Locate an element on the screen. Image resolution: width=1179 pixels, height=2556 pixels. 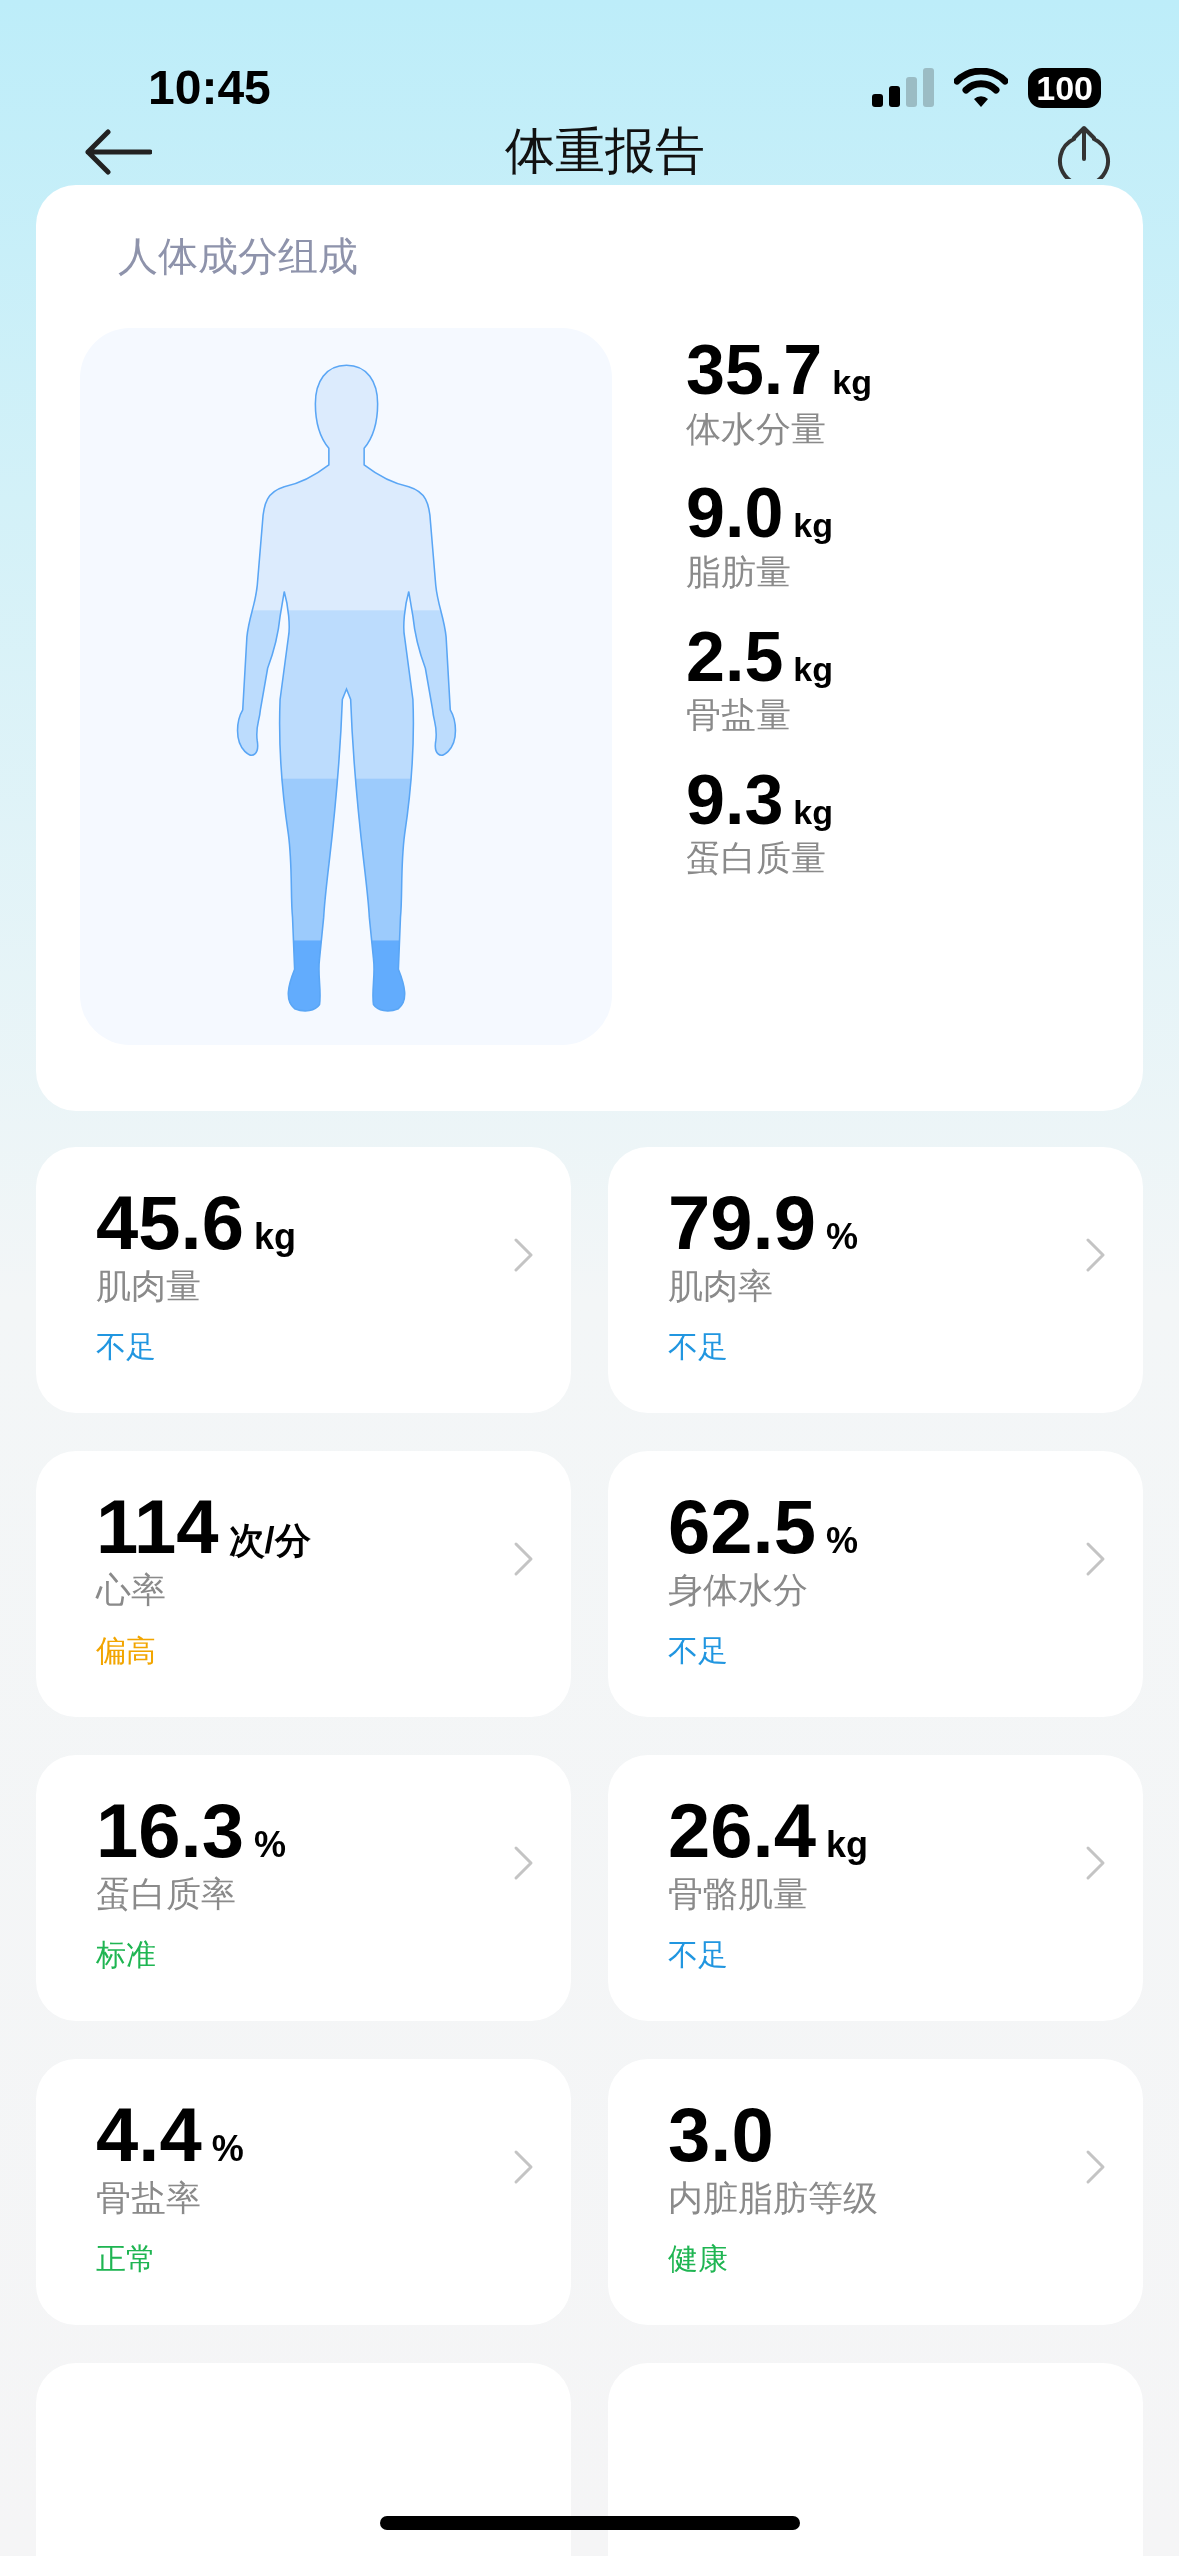
metric-card: 4.4% 骨盐率 正常 is located at coordinates (303, 2192).